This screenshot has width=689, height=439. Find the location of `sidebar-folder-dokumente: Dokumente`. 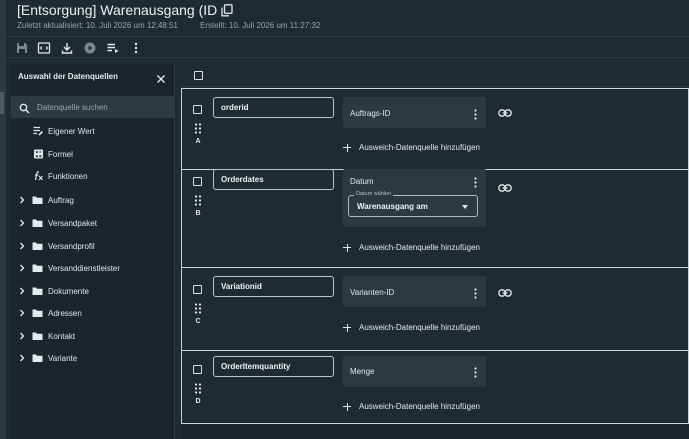

sidebar-folder-dokumente: Dokumente is located at coordinates (92, 291).